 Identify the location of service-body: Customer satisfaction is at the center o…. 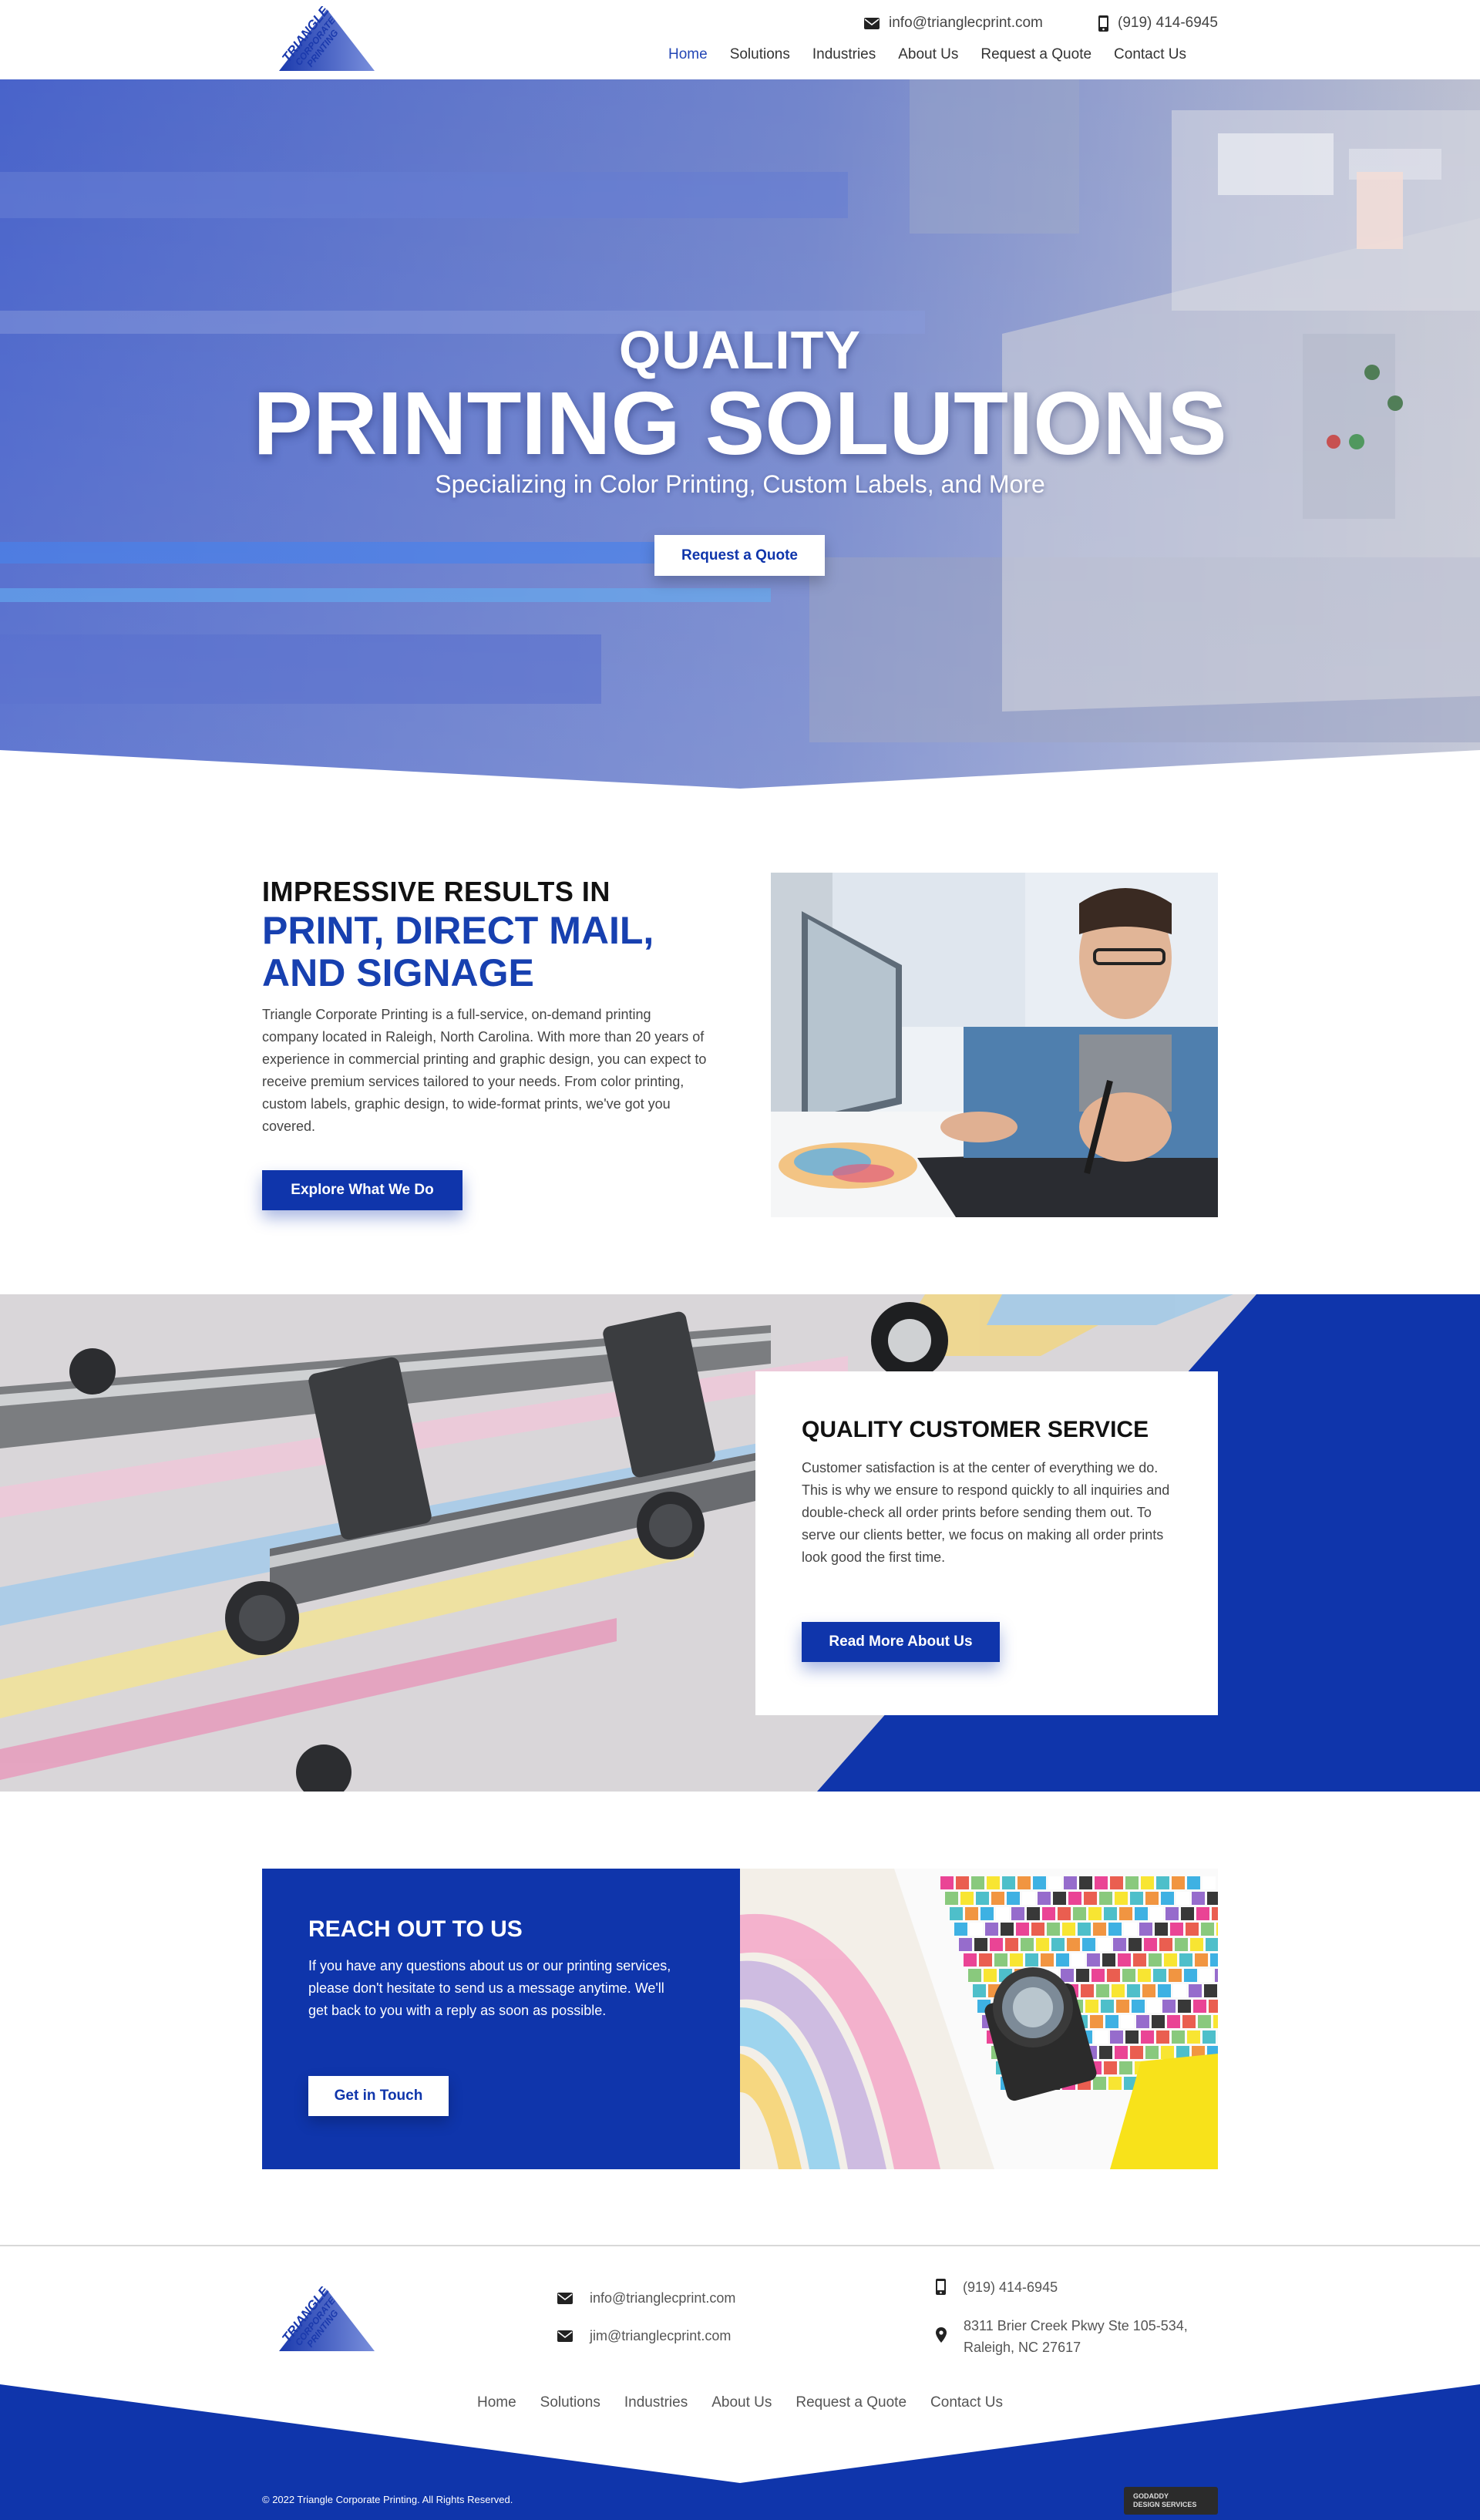
(986, 1512).